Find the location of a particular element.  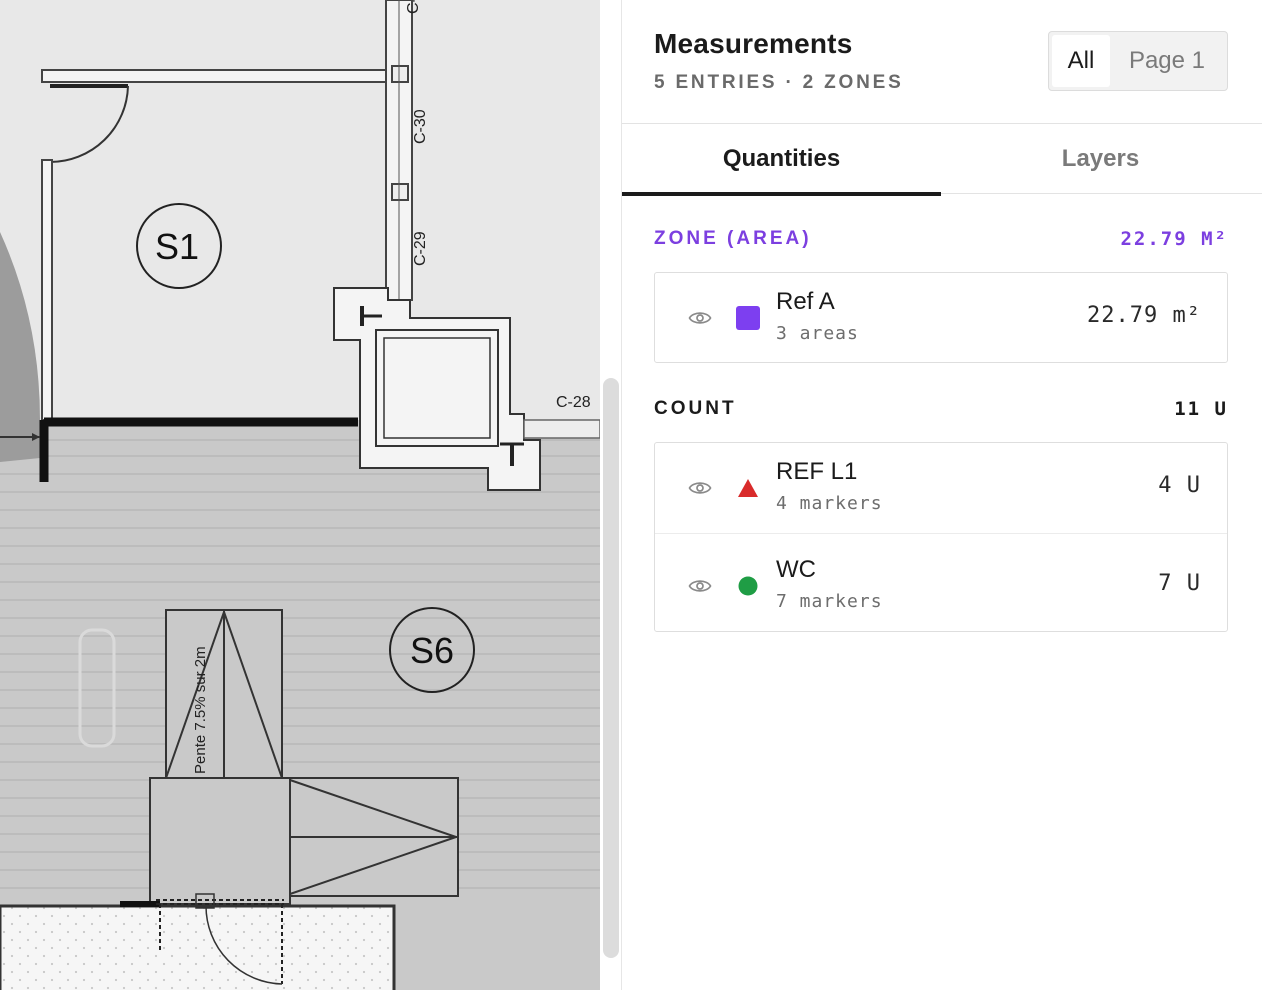

red-triangle-marker-icon is located at coordinates (748, 488).